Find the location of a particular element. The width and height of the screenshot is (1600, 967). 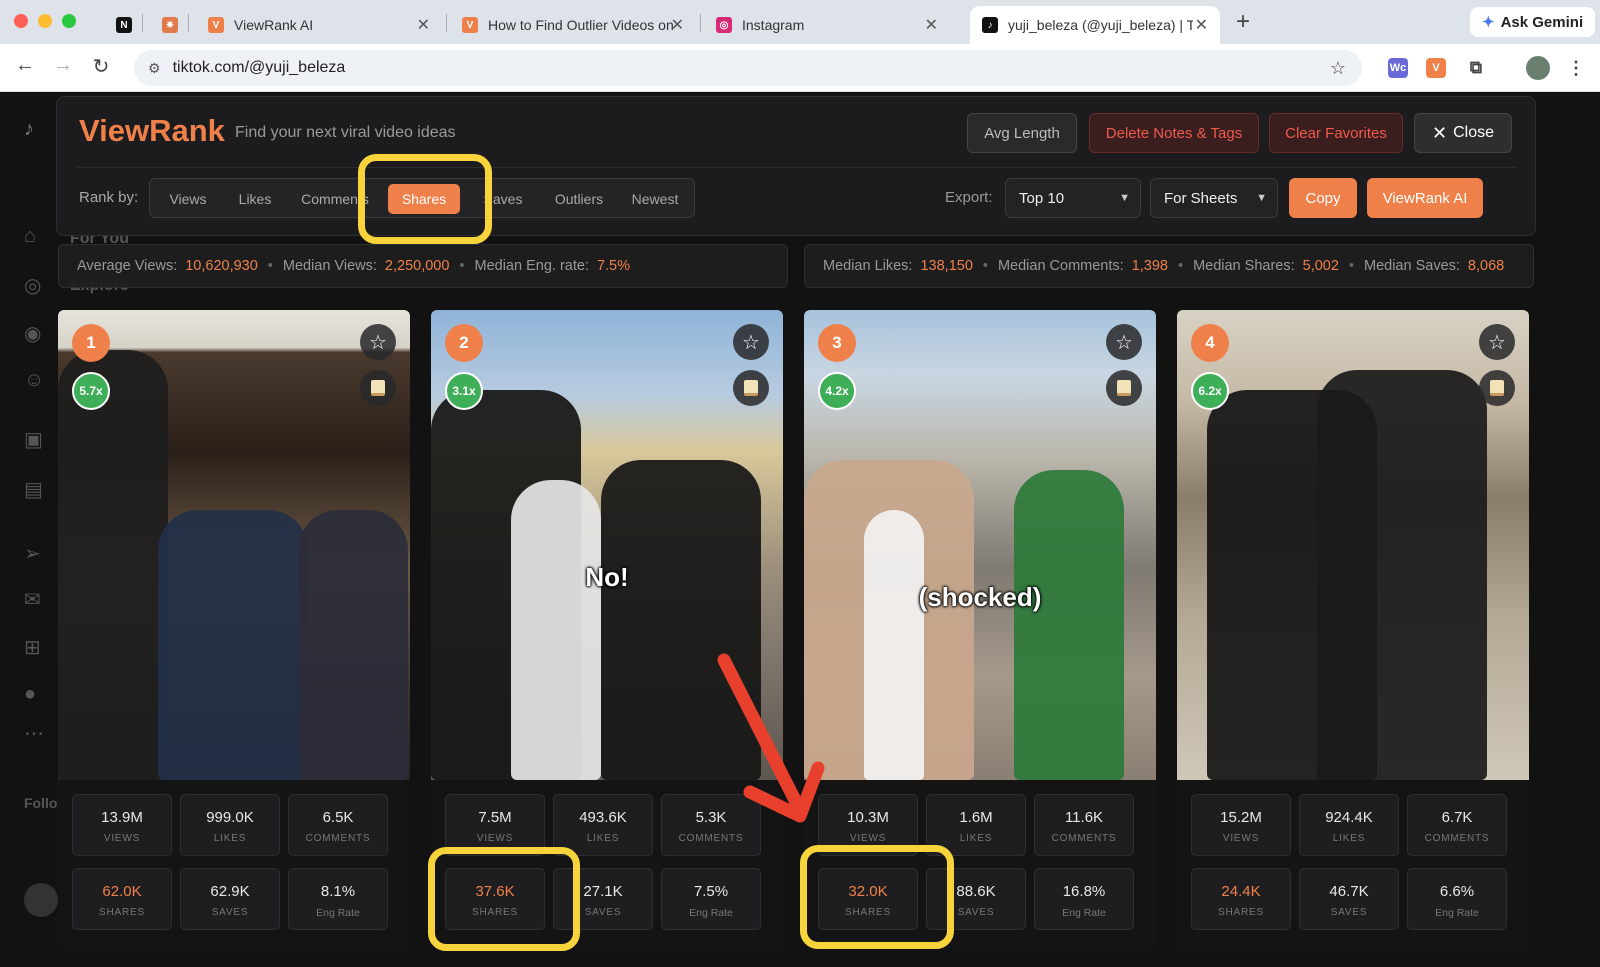

card-2-shares-highlight is located at coordinates (504, 899).